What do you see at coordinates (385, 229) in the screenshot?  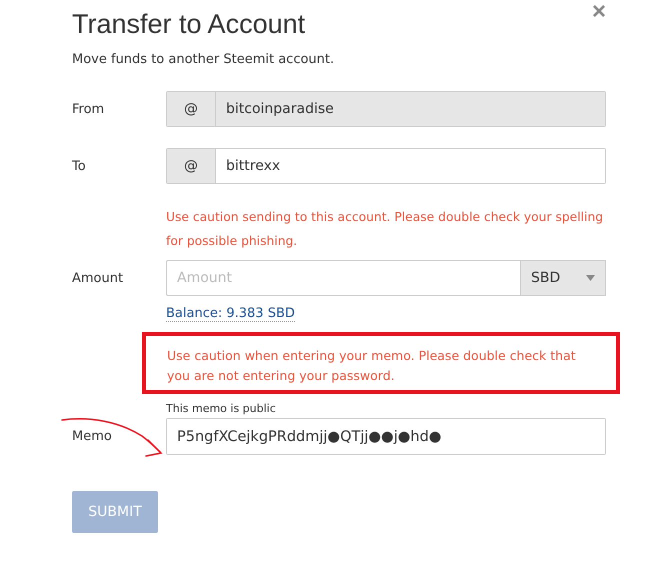 I see `phishing-warning: Use caution sending to this account. Please double check your spelling for possible phishing.` at bounding box center [385, 229].